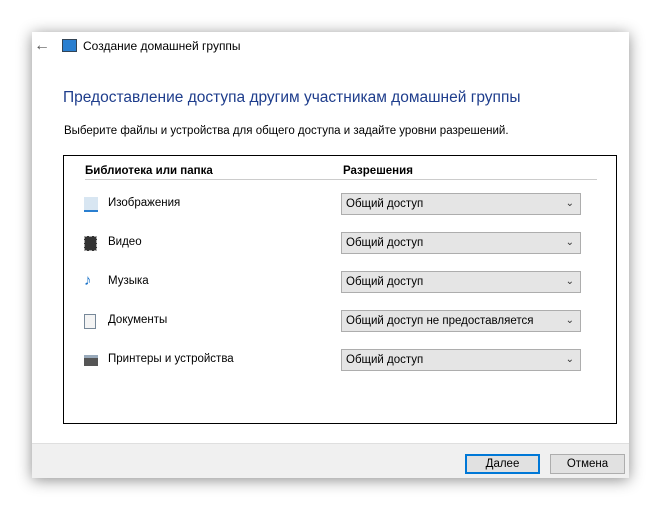 This screenshot has height=510, width=662. What do you see at coordinates (90, 321) in the screenshot?
I see `documents-icon` at bounding box center [90, 321].